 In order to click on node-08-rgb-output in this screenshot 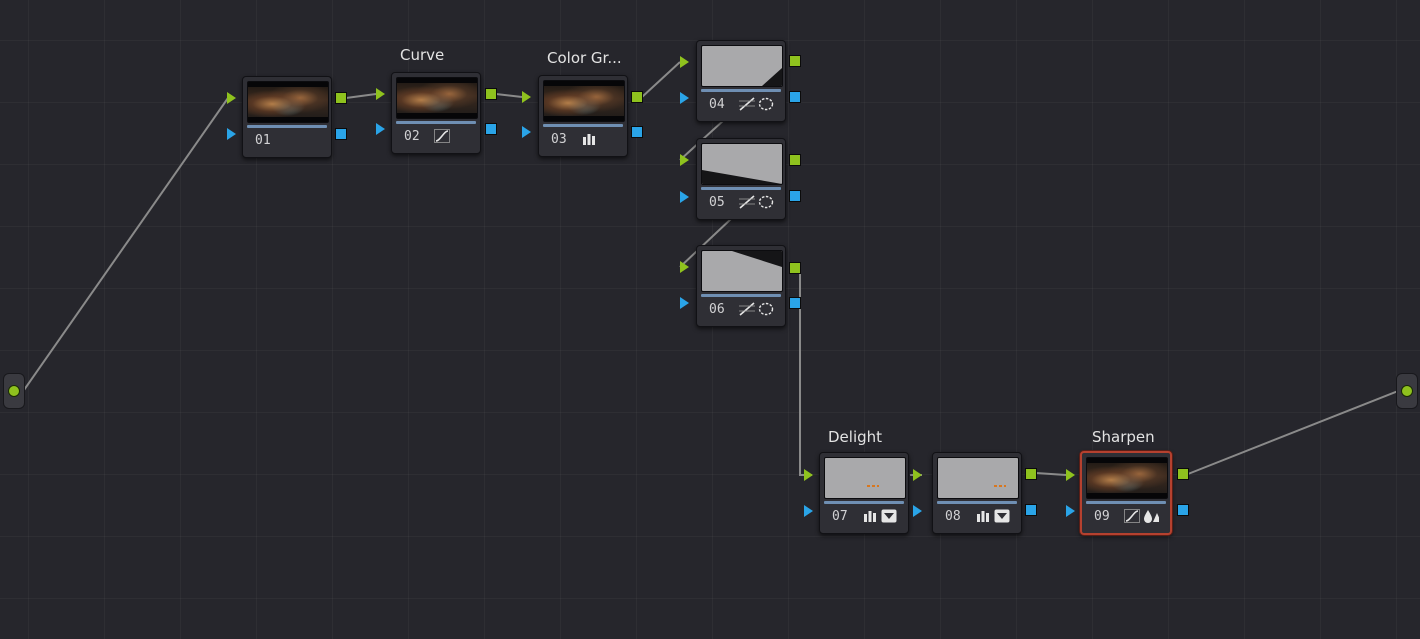, I will do `click(1031, 474)`.